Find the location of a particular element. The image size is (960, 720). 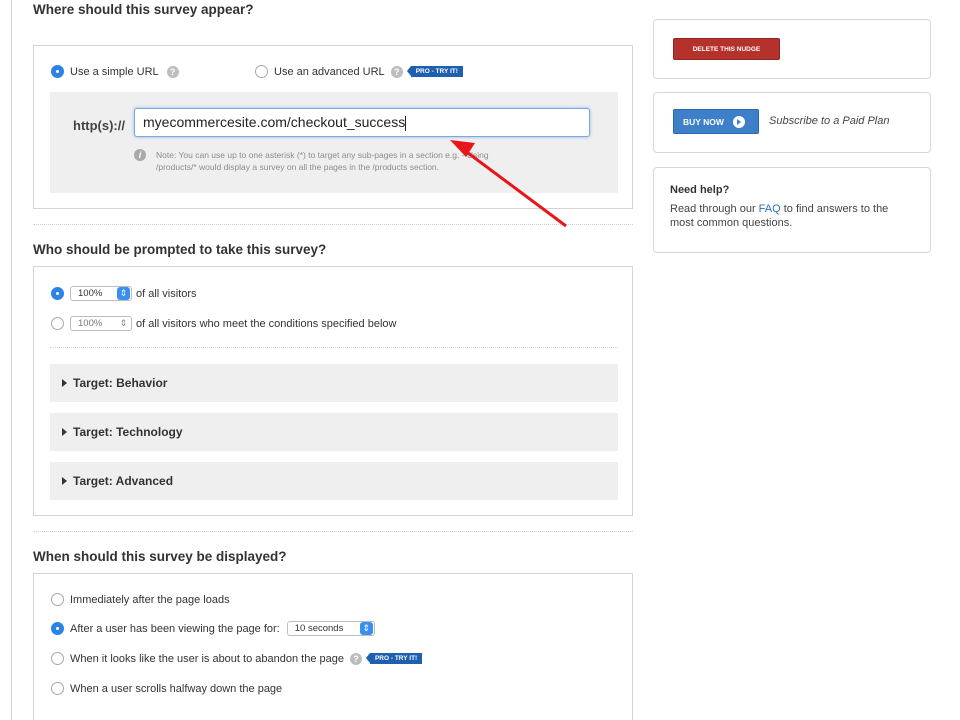

left-border is located at coordinates (11, 360).